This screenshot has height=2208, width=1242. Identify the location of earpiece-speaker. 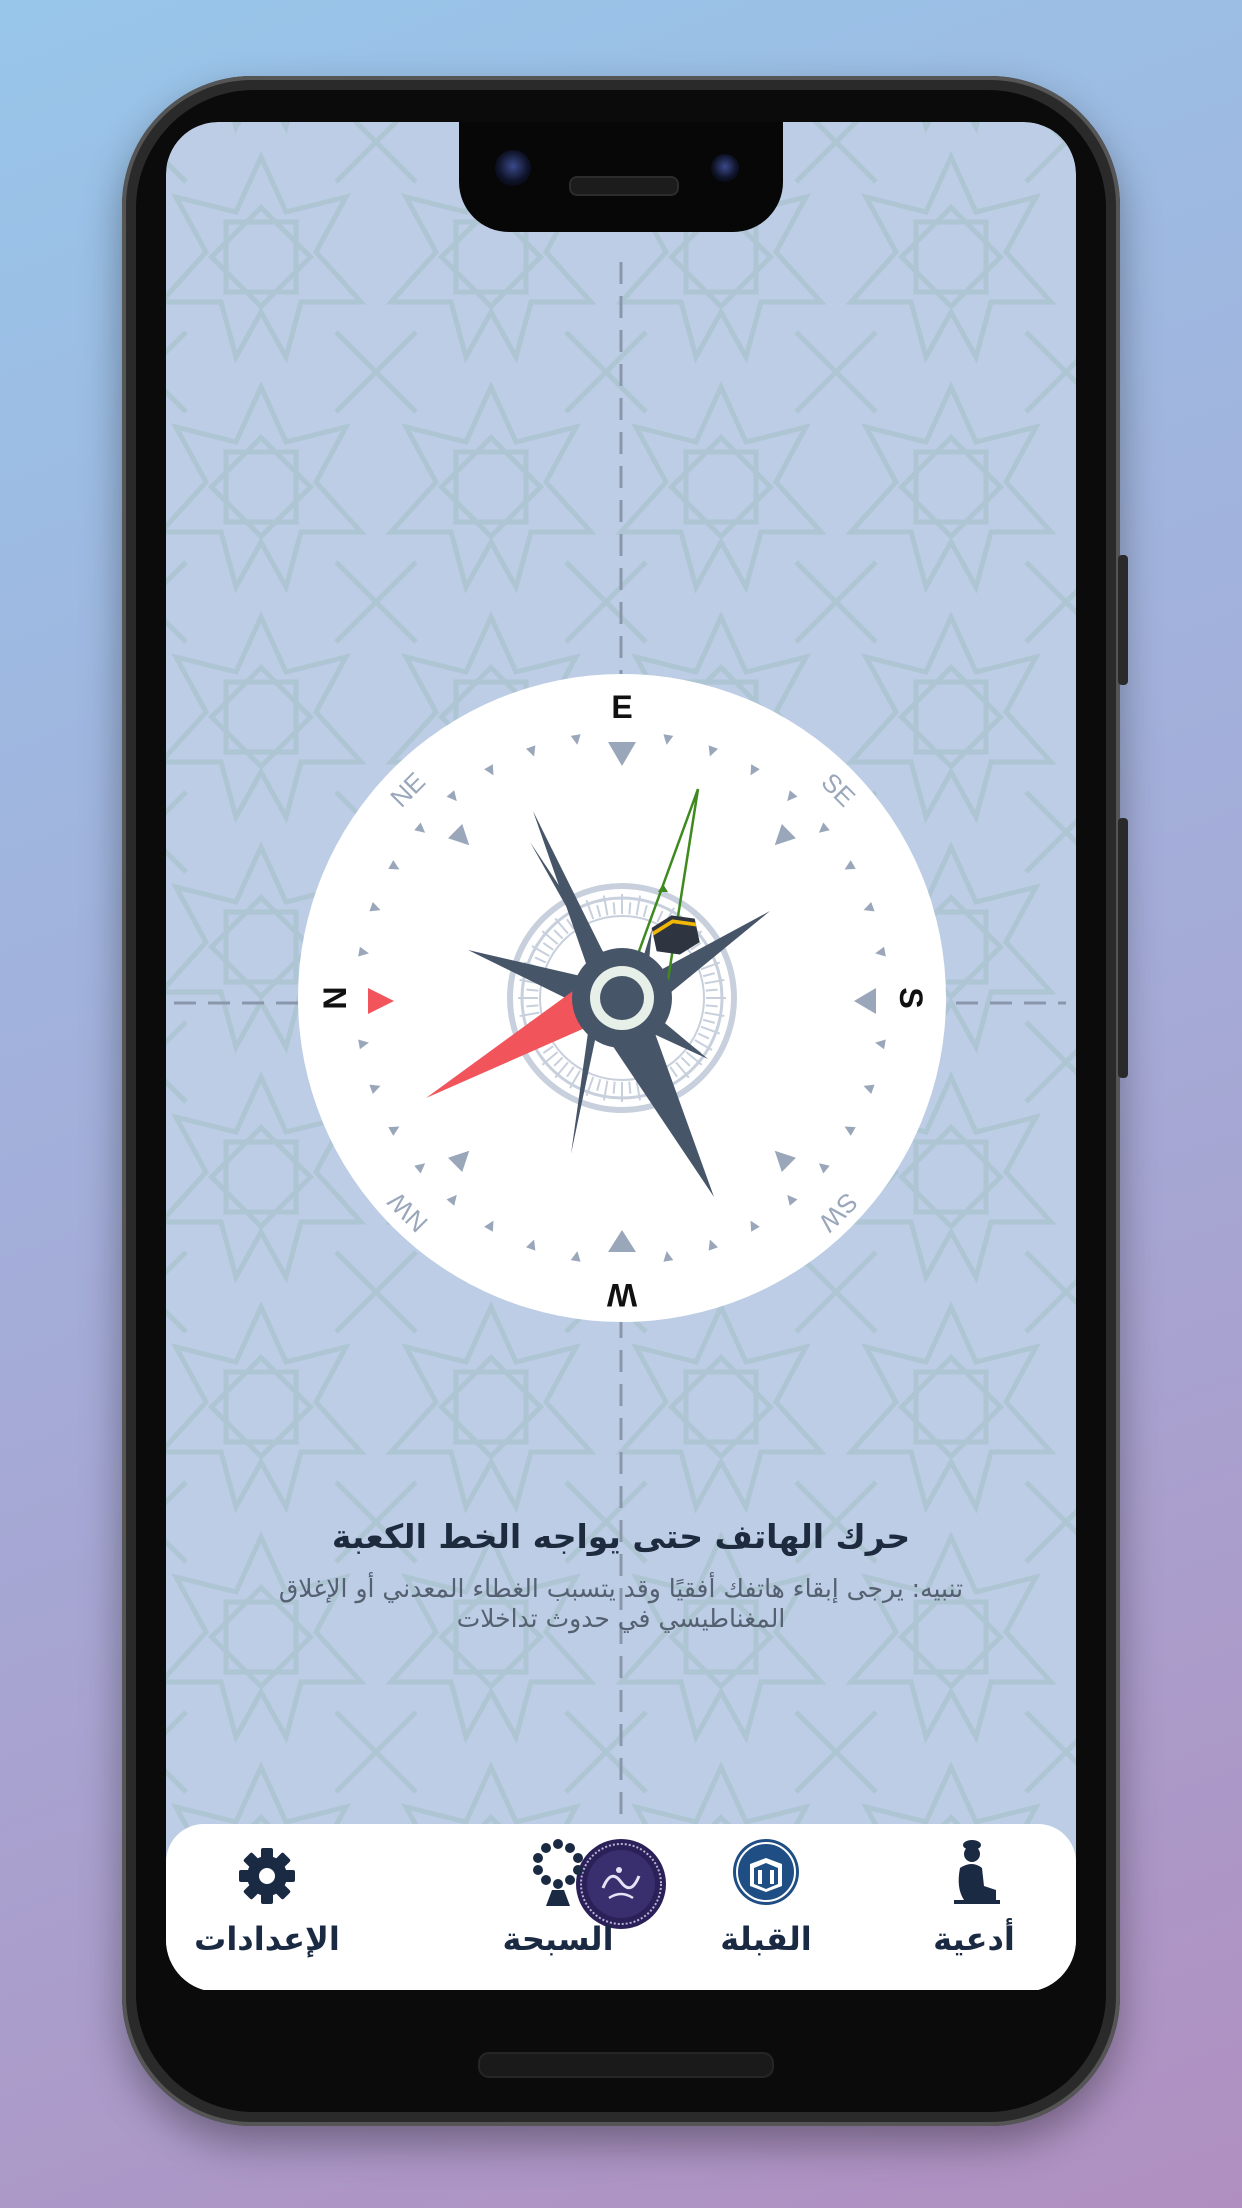
(624, 186).